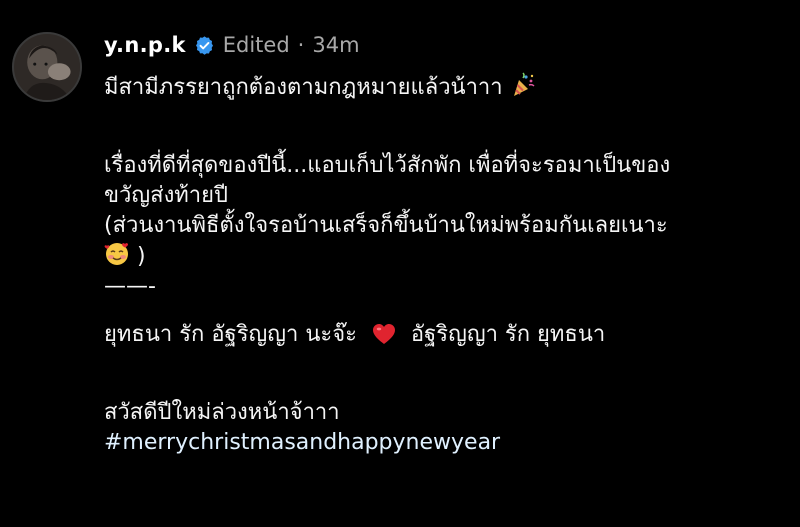  I want to click on avatar-photo, so click(47, 67).